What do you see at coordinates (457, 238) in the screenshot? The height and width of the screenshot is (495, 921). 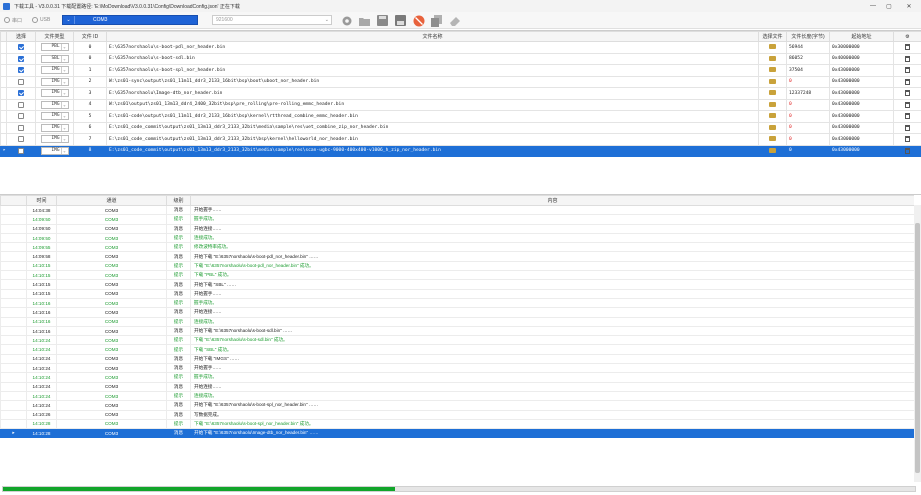 I see `log-row: 14:09:50 COM3 提示 连接成功。` at bounding box center [457, 238].